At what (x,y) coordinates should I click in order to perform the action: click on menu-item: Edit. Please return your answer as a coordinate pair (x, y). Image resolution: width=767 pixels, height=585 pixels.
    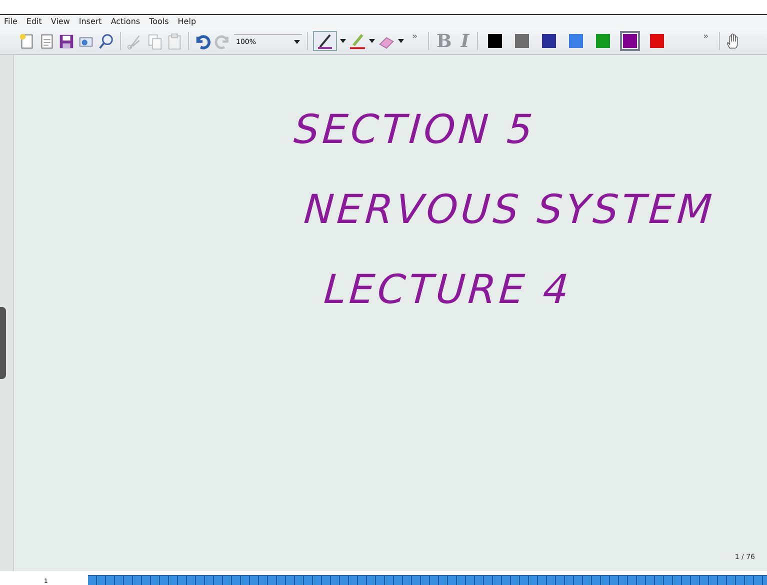
    Looking at the image, I should click on (34, 21).